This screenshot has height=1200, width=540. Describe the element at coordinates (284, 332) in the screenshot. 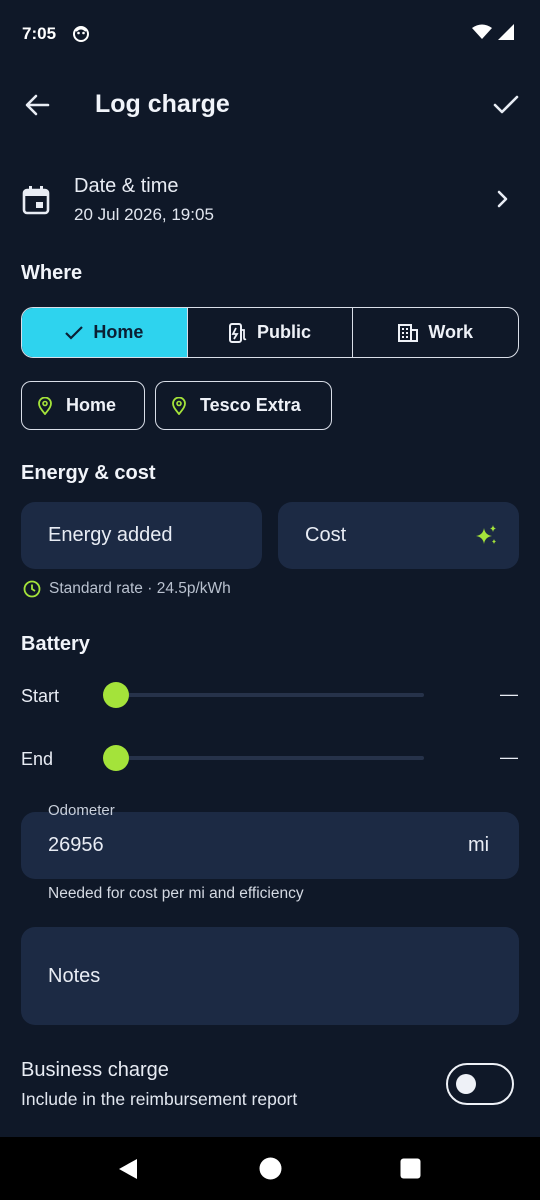

I see `segment-public-label: Public` at that location.